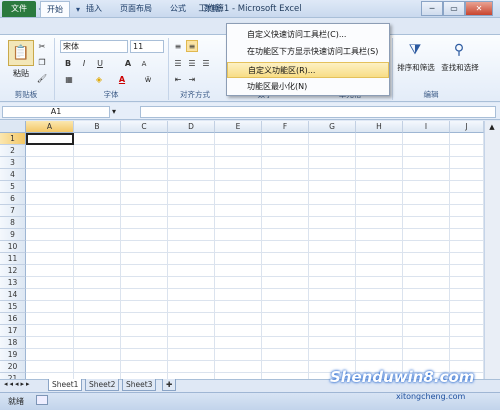 This screenshot has height=410, width=500. I want to click on paste-button: 粘贴, so click(21, 73).